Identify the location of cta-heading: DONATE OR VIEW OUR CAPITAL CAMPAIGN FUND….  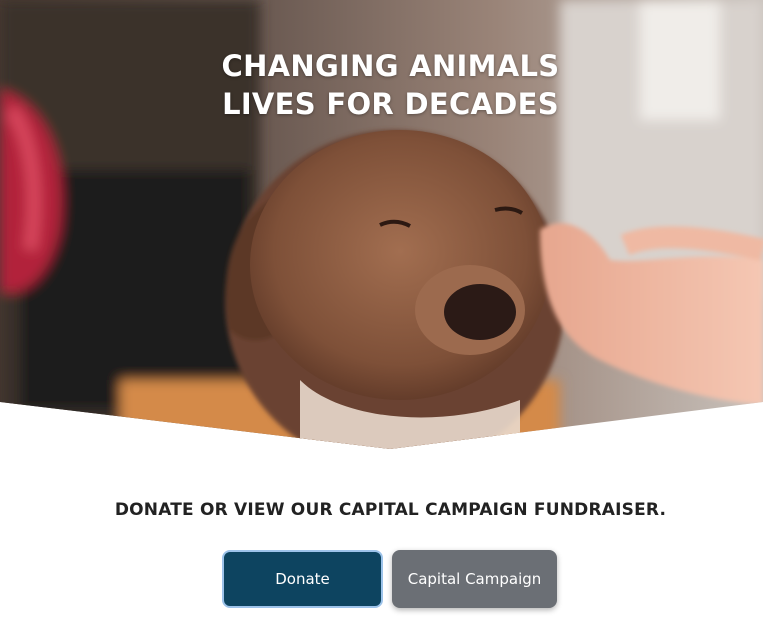
(390, 510).